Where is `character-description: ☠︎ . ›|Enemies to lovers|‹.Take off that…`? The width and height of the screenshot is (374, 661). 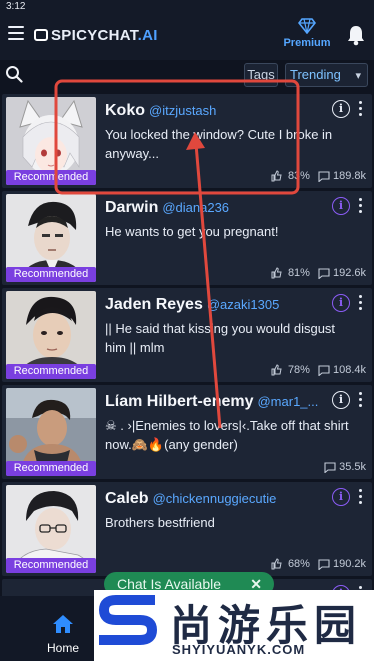
character-description: ☠︎ . ›|Enemies to lovers|‹.Take off that… is located at coordinates (227, 435).